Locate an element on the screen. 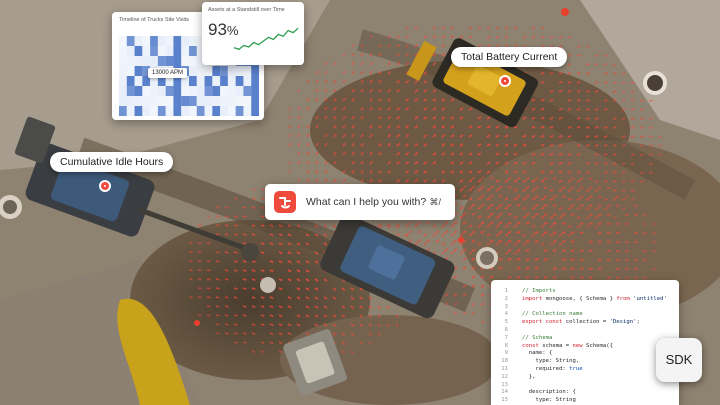 The height and width of the screenshot is (405, 720). line-number: 4 is located at coordinates (506, 314).